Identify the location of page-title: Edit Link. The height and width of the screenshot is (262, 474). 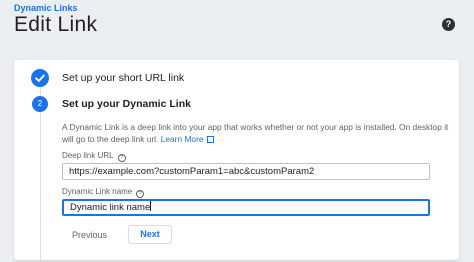
(56, 24).